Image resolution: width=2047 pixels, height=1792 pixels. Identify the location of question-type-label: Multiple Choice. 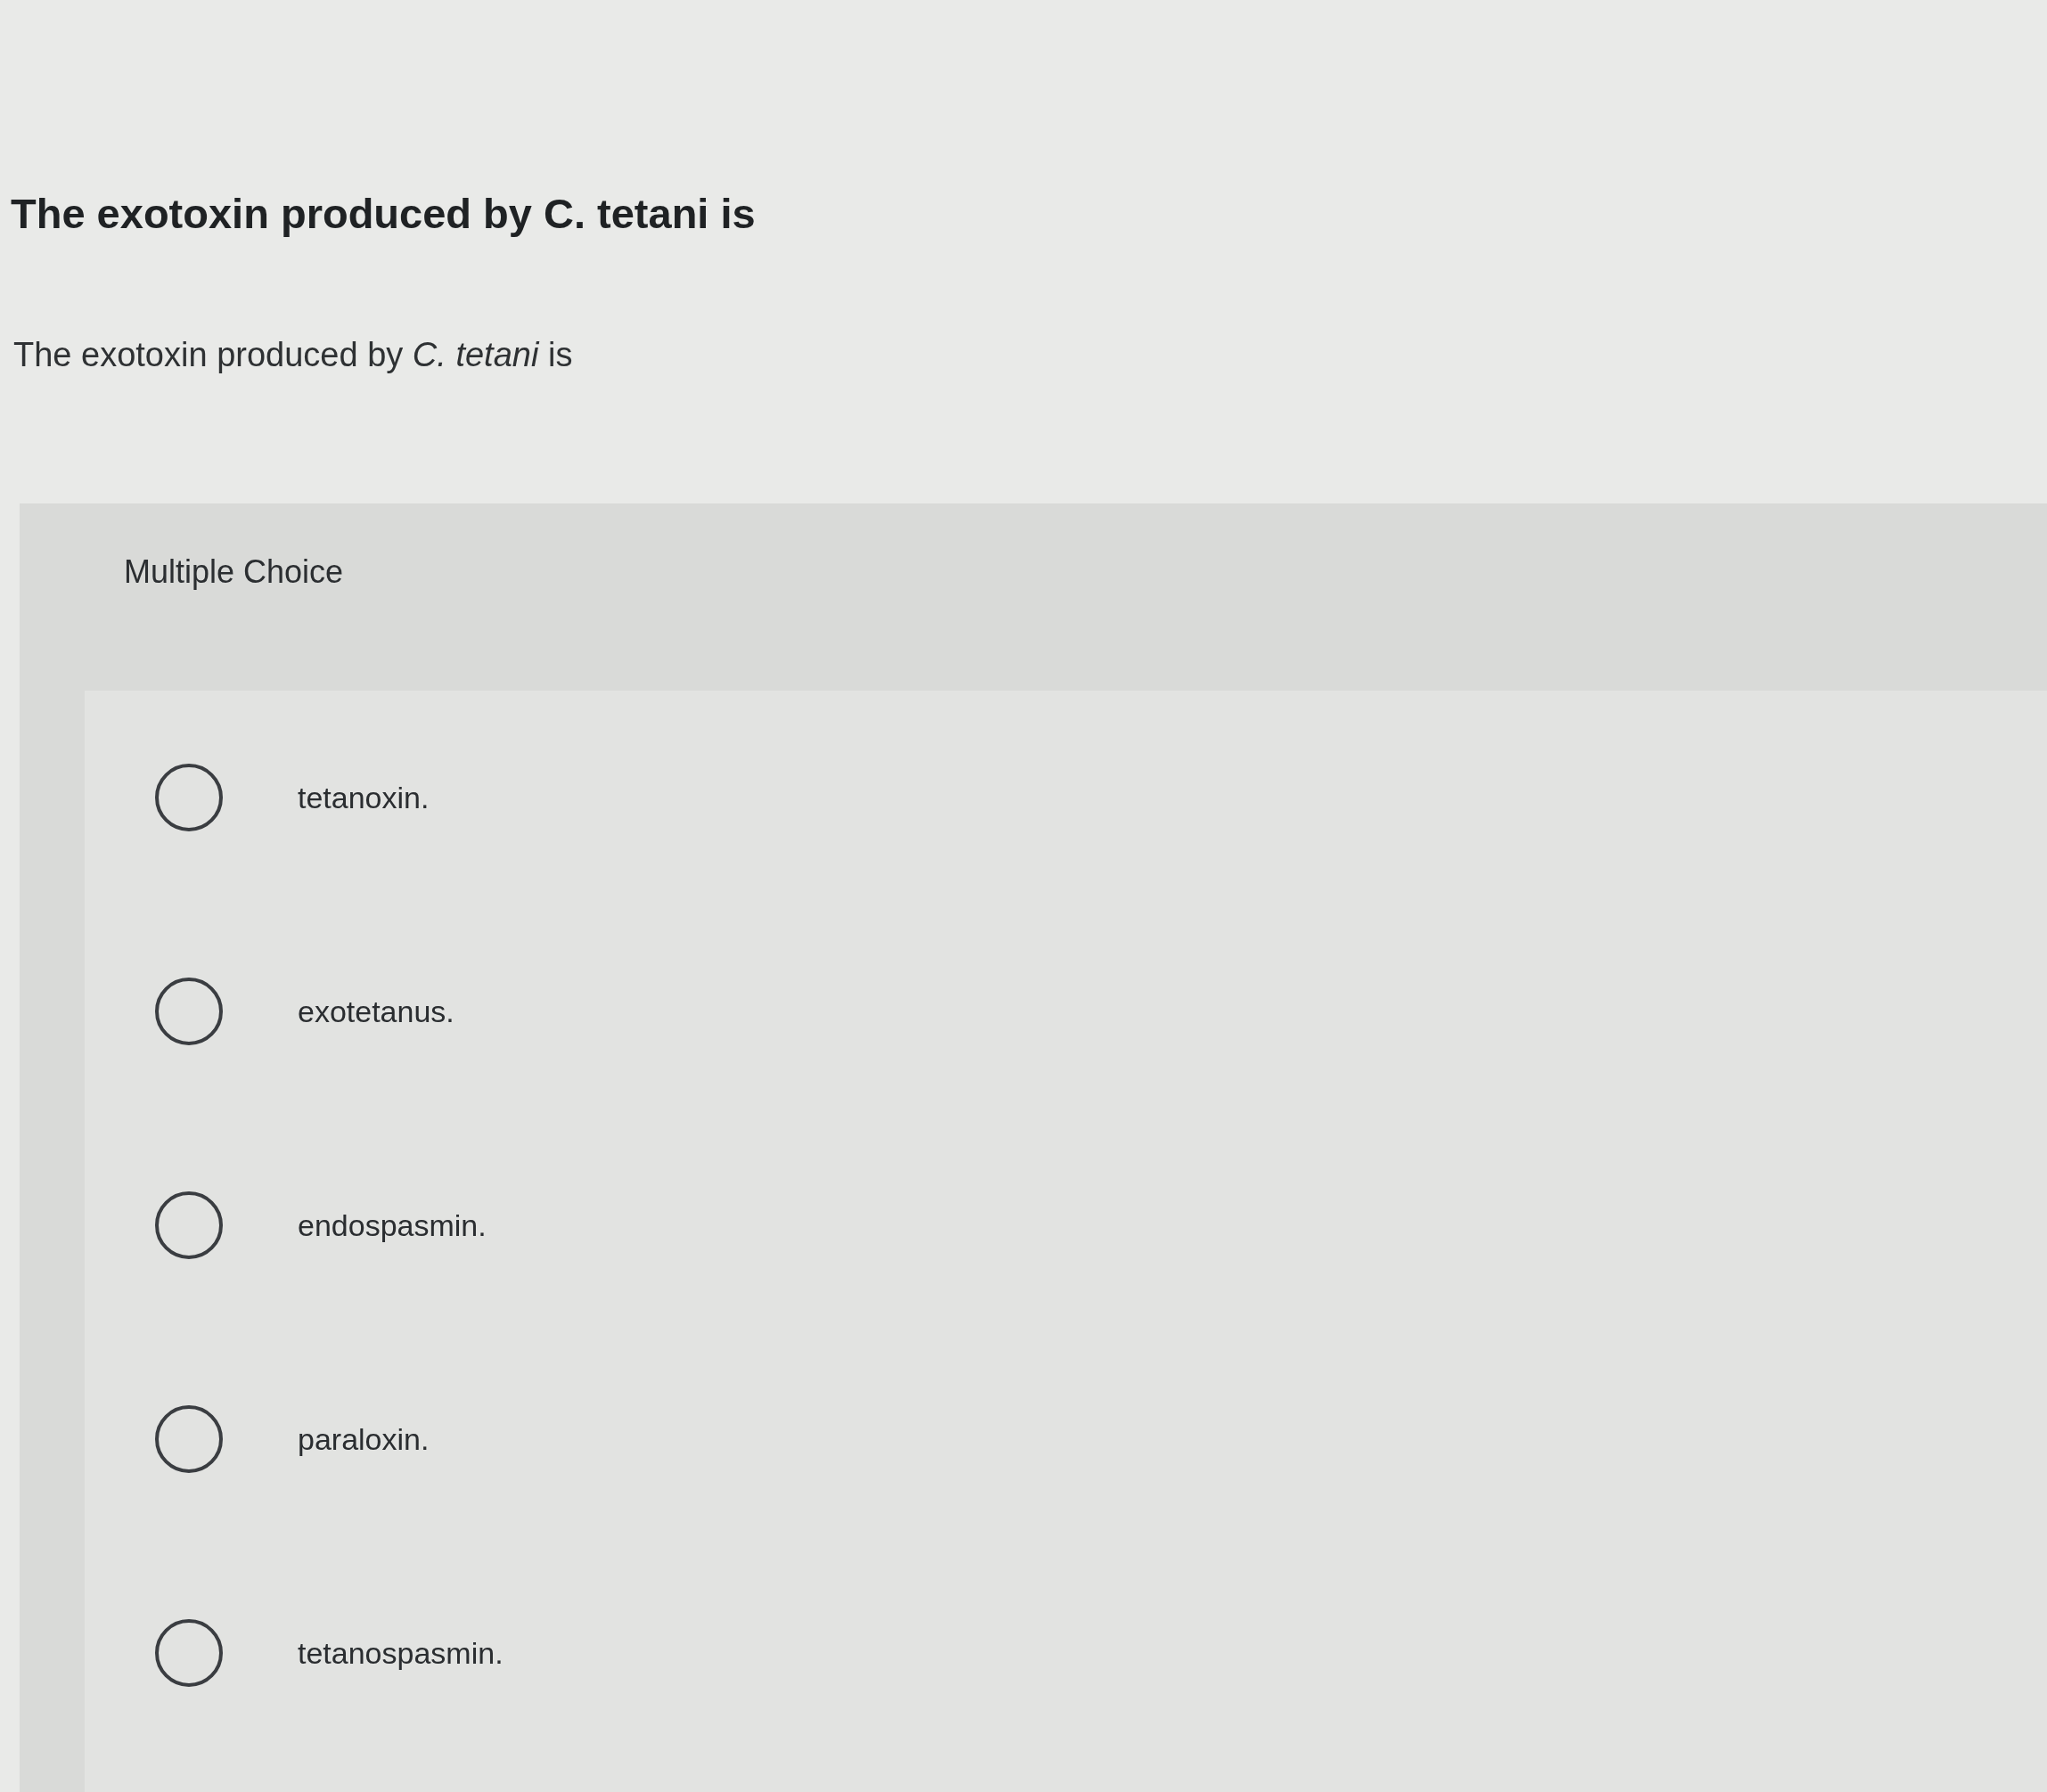
(234, 572).